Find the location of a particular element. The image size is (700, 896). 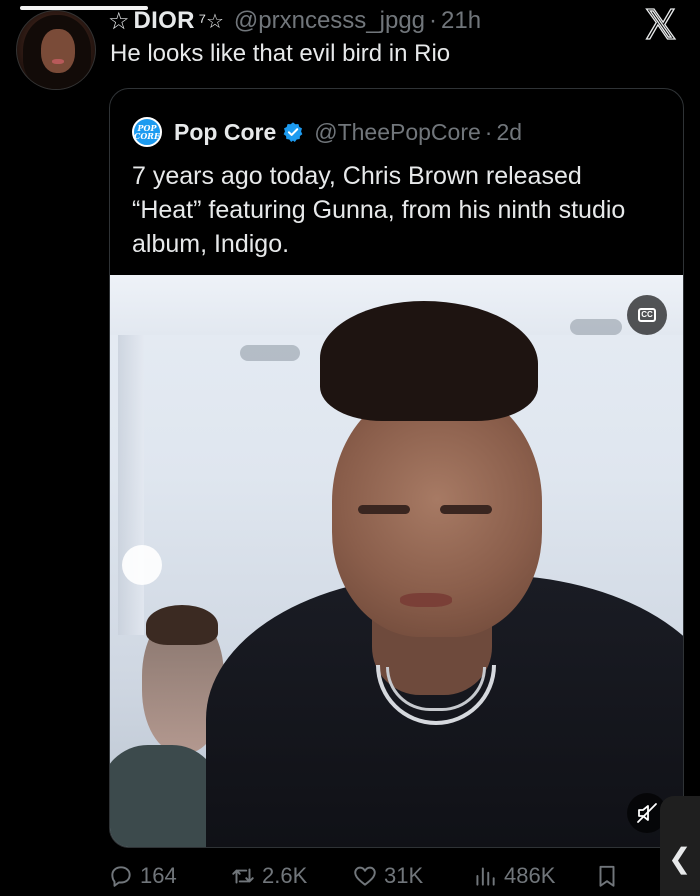

reply-author-name: DIOR is located at coordinates (164, 21).